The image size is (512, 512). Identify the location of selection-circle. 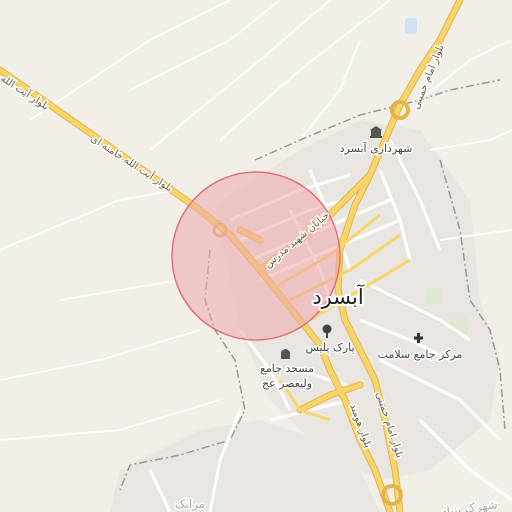
(256, 256).